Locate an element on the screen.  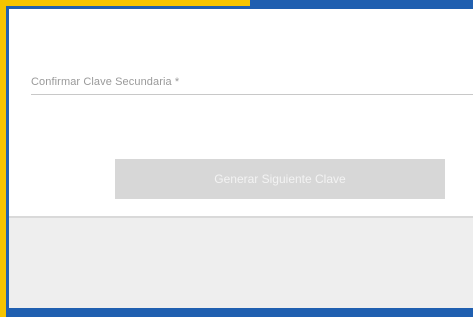
confirm-secondary-key-input is located at coordinates (252, 85).